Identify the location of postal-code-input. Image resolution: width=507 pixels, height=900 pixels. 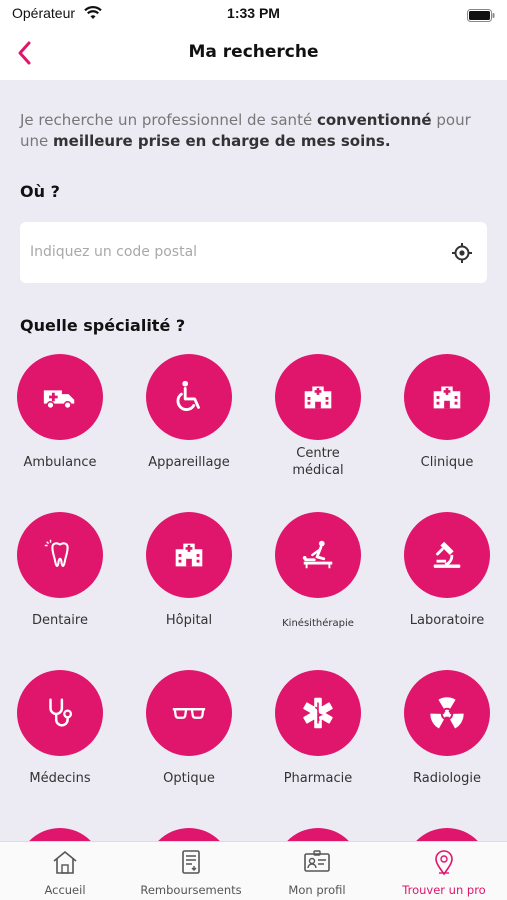
(230, 252).